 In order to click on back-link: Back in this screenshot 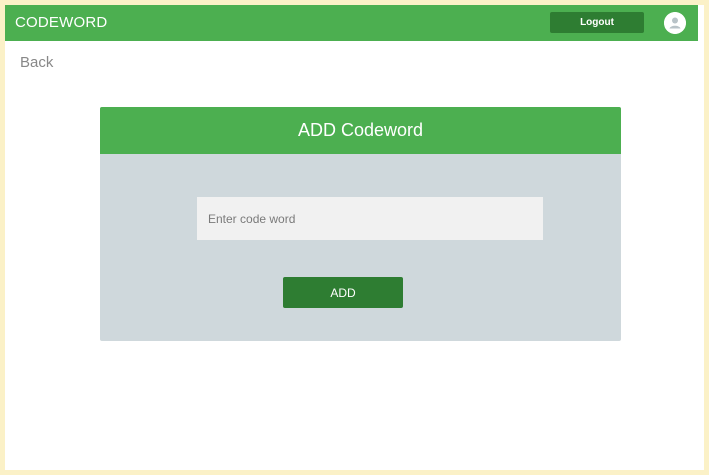, I will do `click(36, 62)`.